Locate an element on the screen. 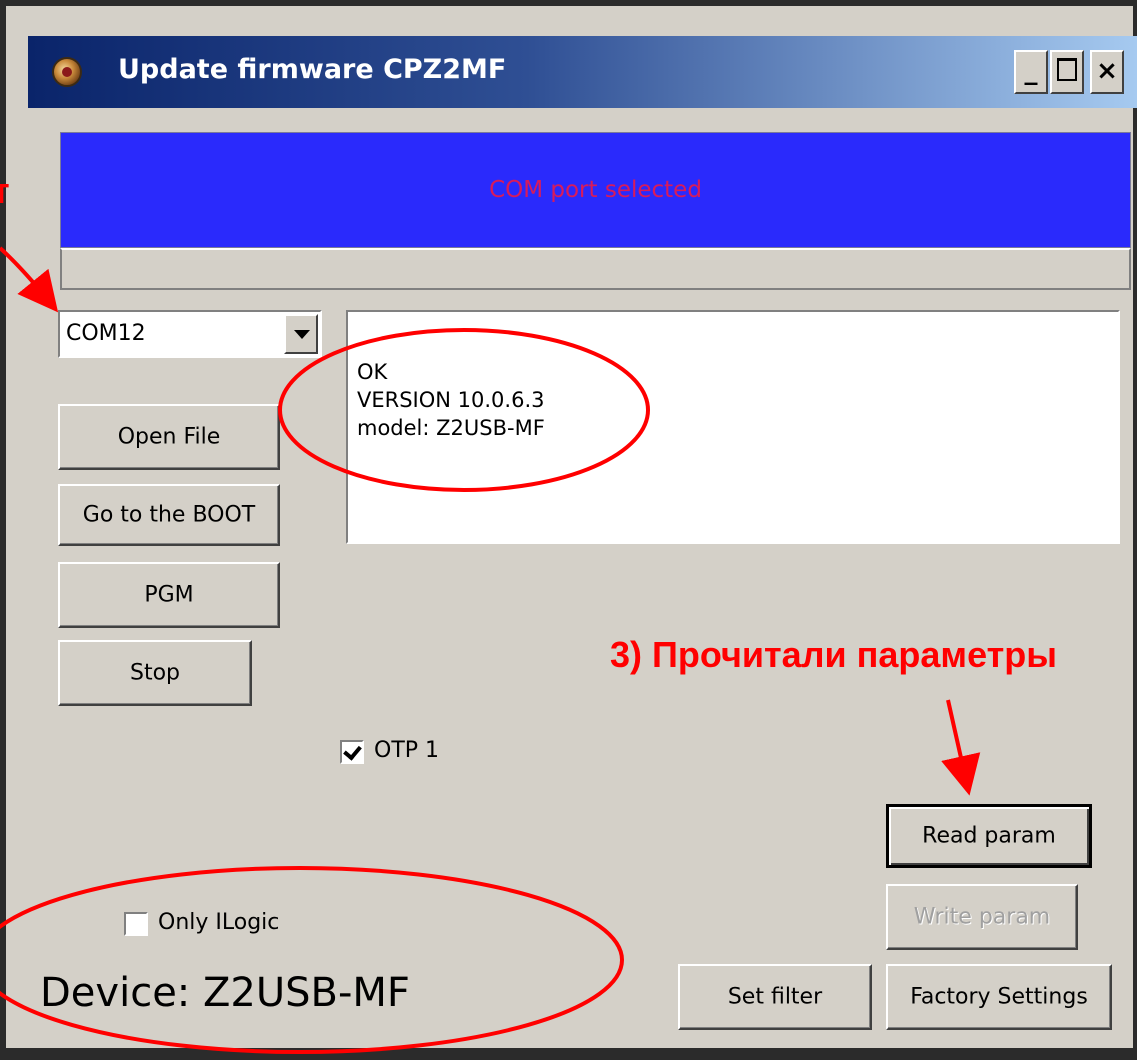  annotation-ellipse-log is located at coordinates (464, 410).